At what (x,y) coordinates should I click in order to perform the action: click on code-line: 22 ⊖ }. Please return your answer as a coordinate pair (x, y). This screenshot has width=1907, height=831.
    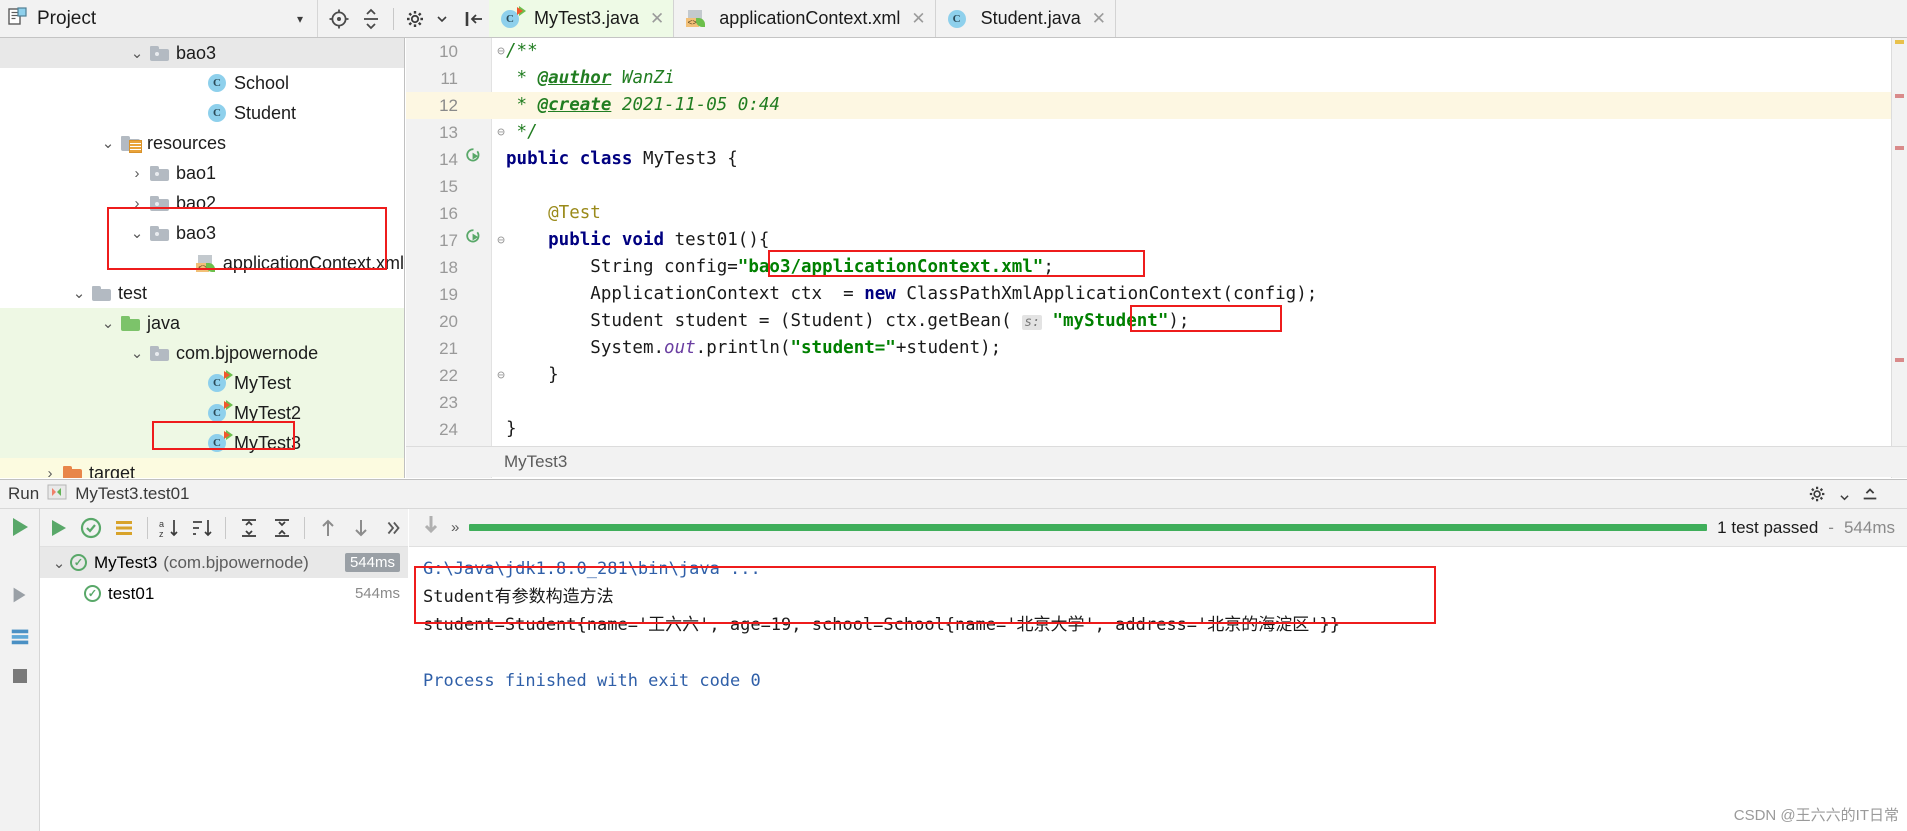
    Looking at the image, I should click on (1156, 375).